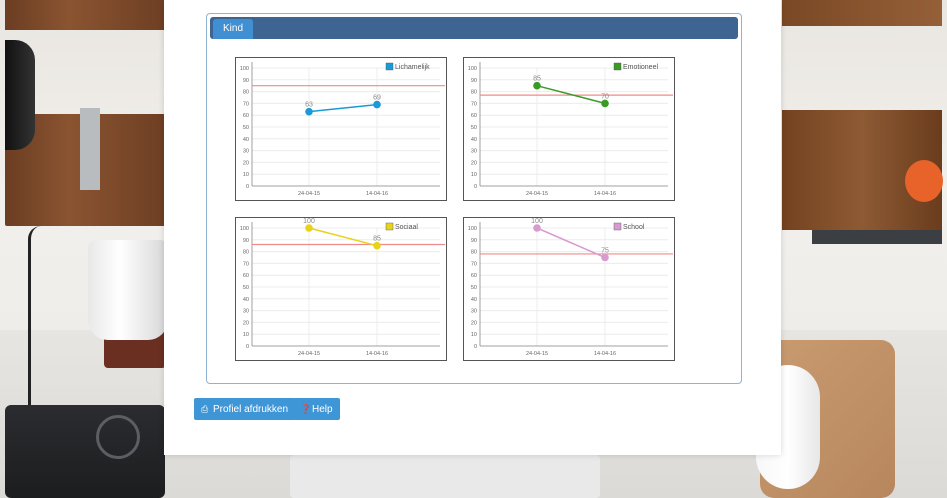  Describe the element at coordinates (306, 409) in the screenshot. I see `question-circle-icon: ❓` at that location.